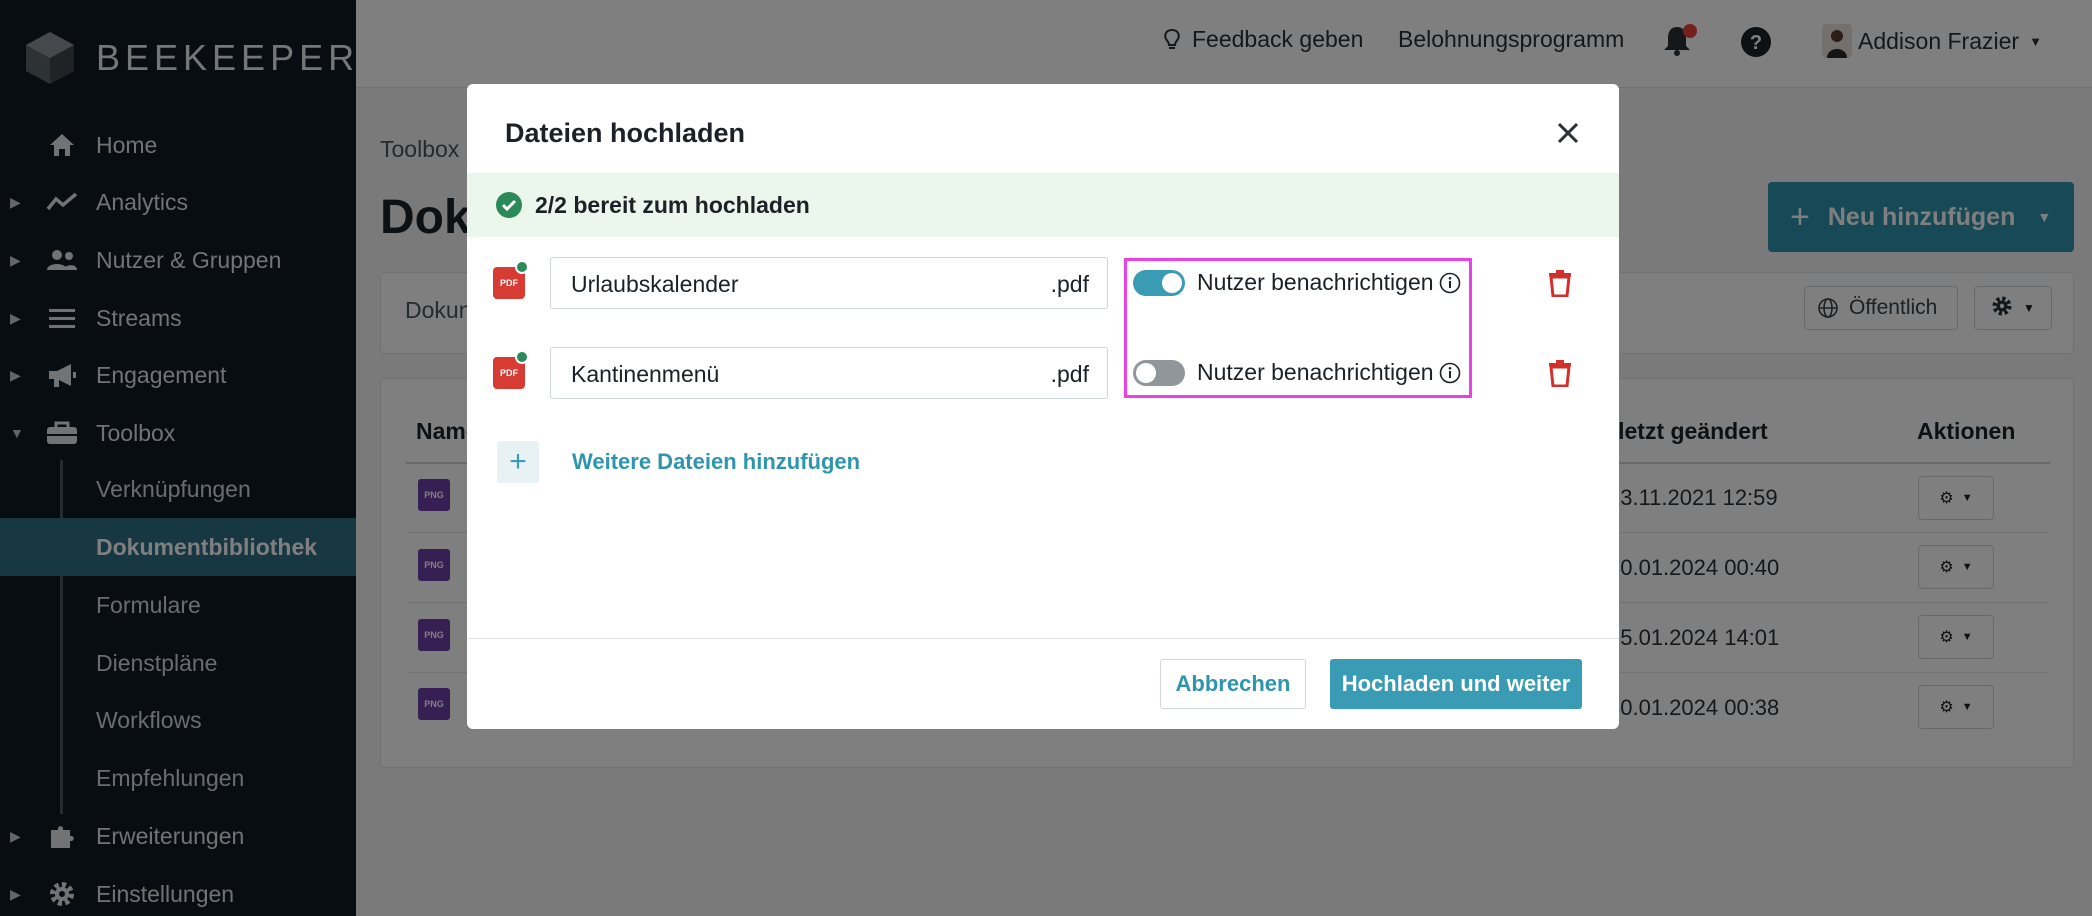 The height and width of the screenshot is (916, 2092). I want to click on dialog-title: Dateien hochladen, so click(625, 133).